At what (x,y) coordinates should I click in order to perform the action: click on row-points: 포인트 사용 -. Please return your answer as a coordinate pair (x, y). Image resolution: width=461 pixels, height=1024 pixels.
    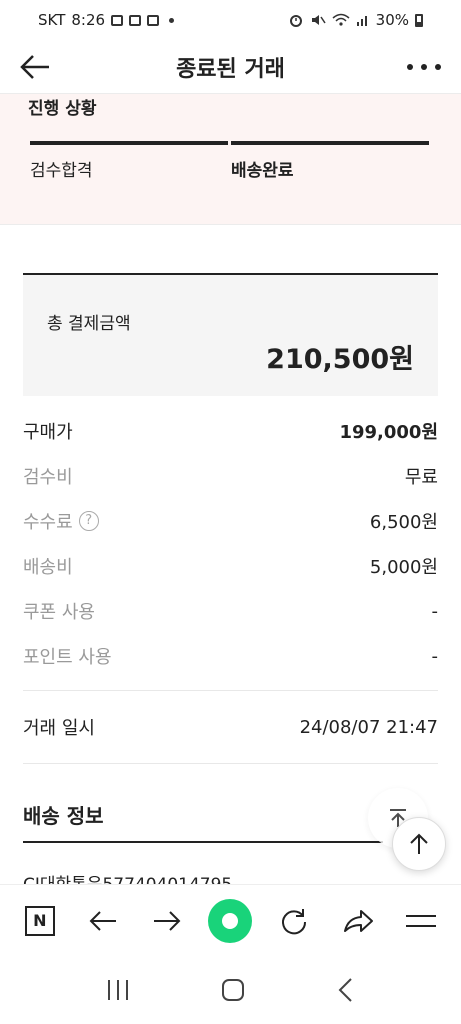
    Looking at the image, I should click on (230, 656).